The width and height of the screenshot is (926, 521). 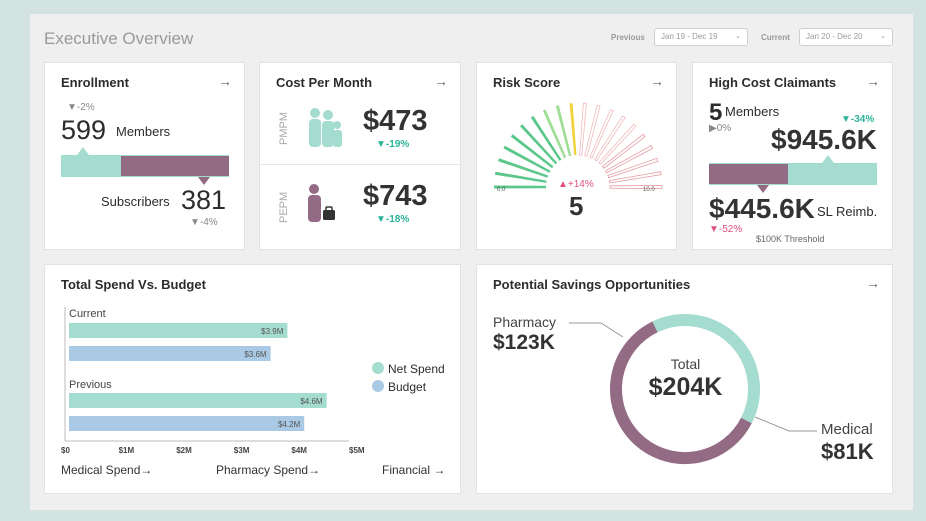 I want to click on bar-data-label: $4.6M, so click(x=311, y=401).